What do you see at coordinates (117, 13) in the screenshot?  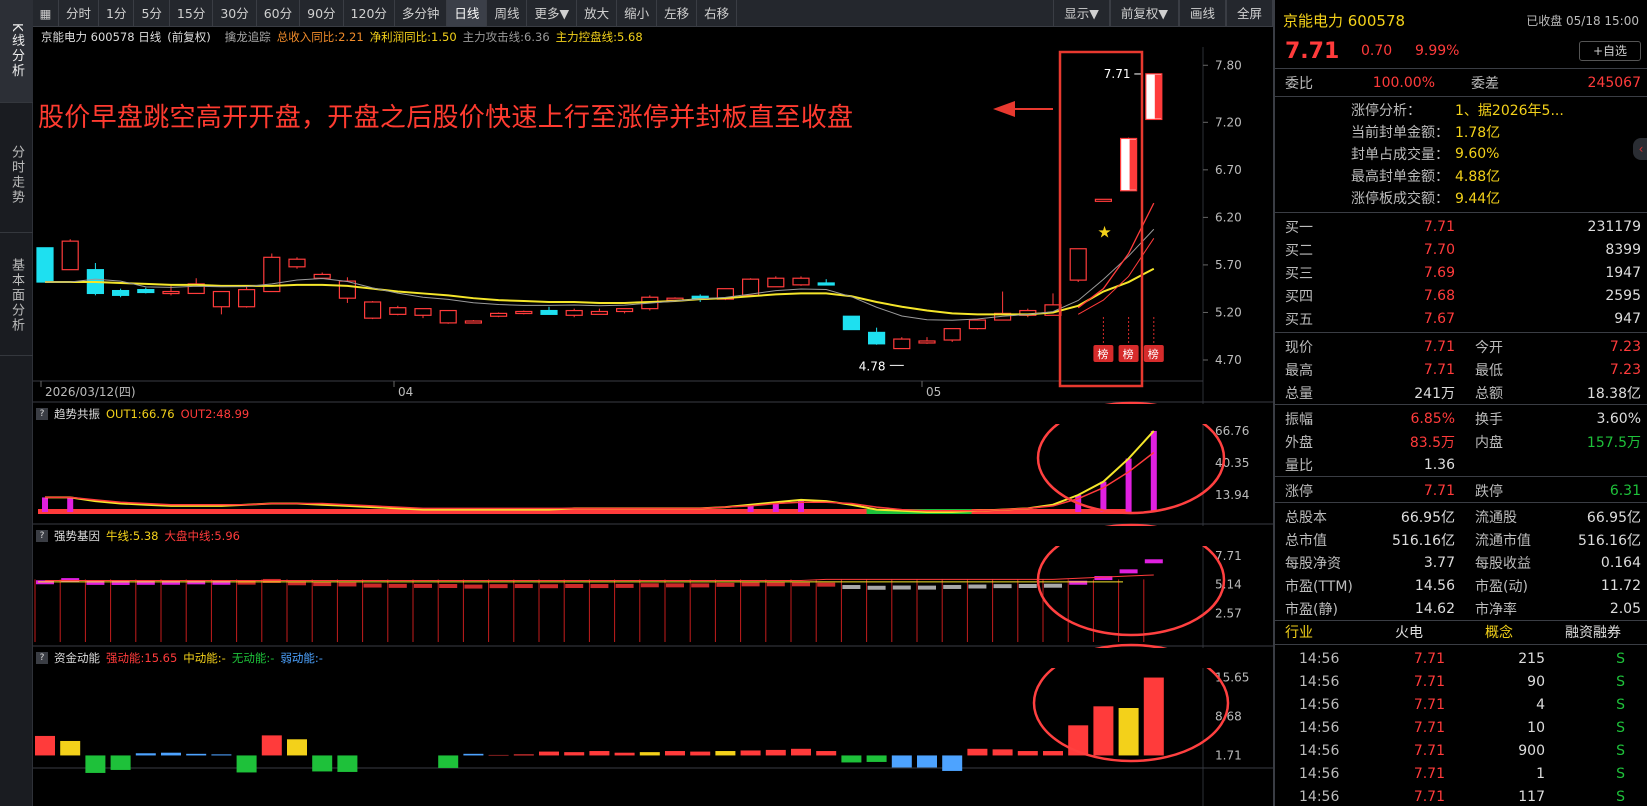 I see `period-button: 1分` at bounding box center [117, 13].